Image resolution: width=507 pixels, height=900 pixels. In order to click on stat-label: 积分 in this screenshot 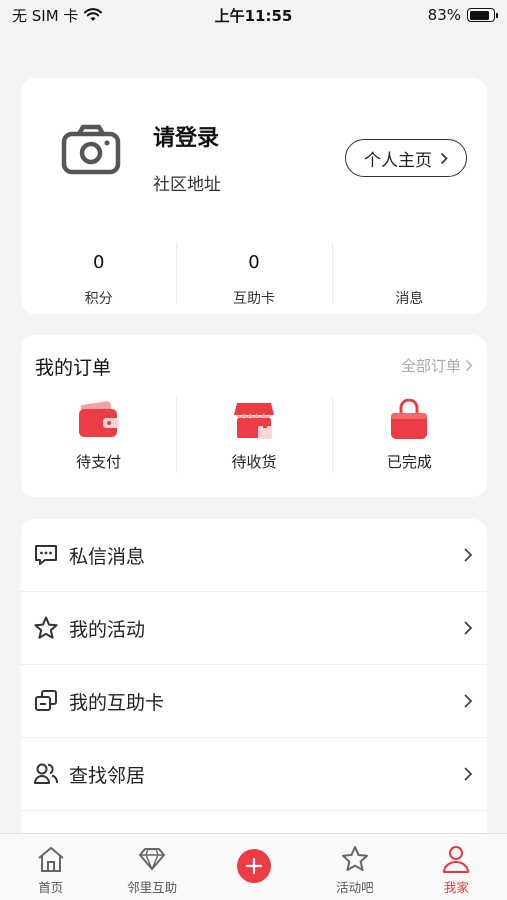, I will do `click(98, 299)`.